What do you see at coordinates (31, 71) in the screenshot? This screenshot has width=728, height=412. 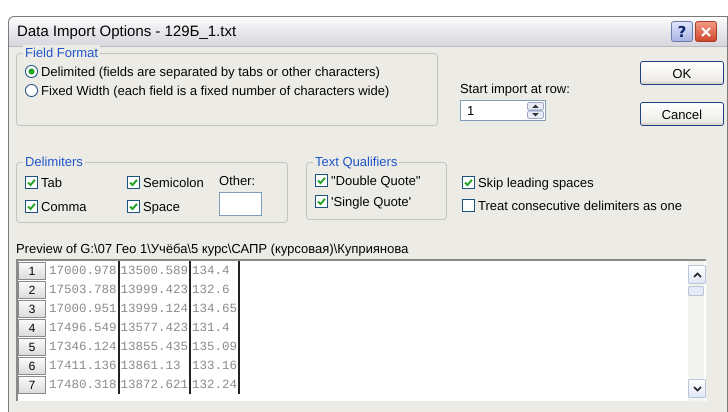 I see `radio-button-selected` at bounding box center [31, 71].